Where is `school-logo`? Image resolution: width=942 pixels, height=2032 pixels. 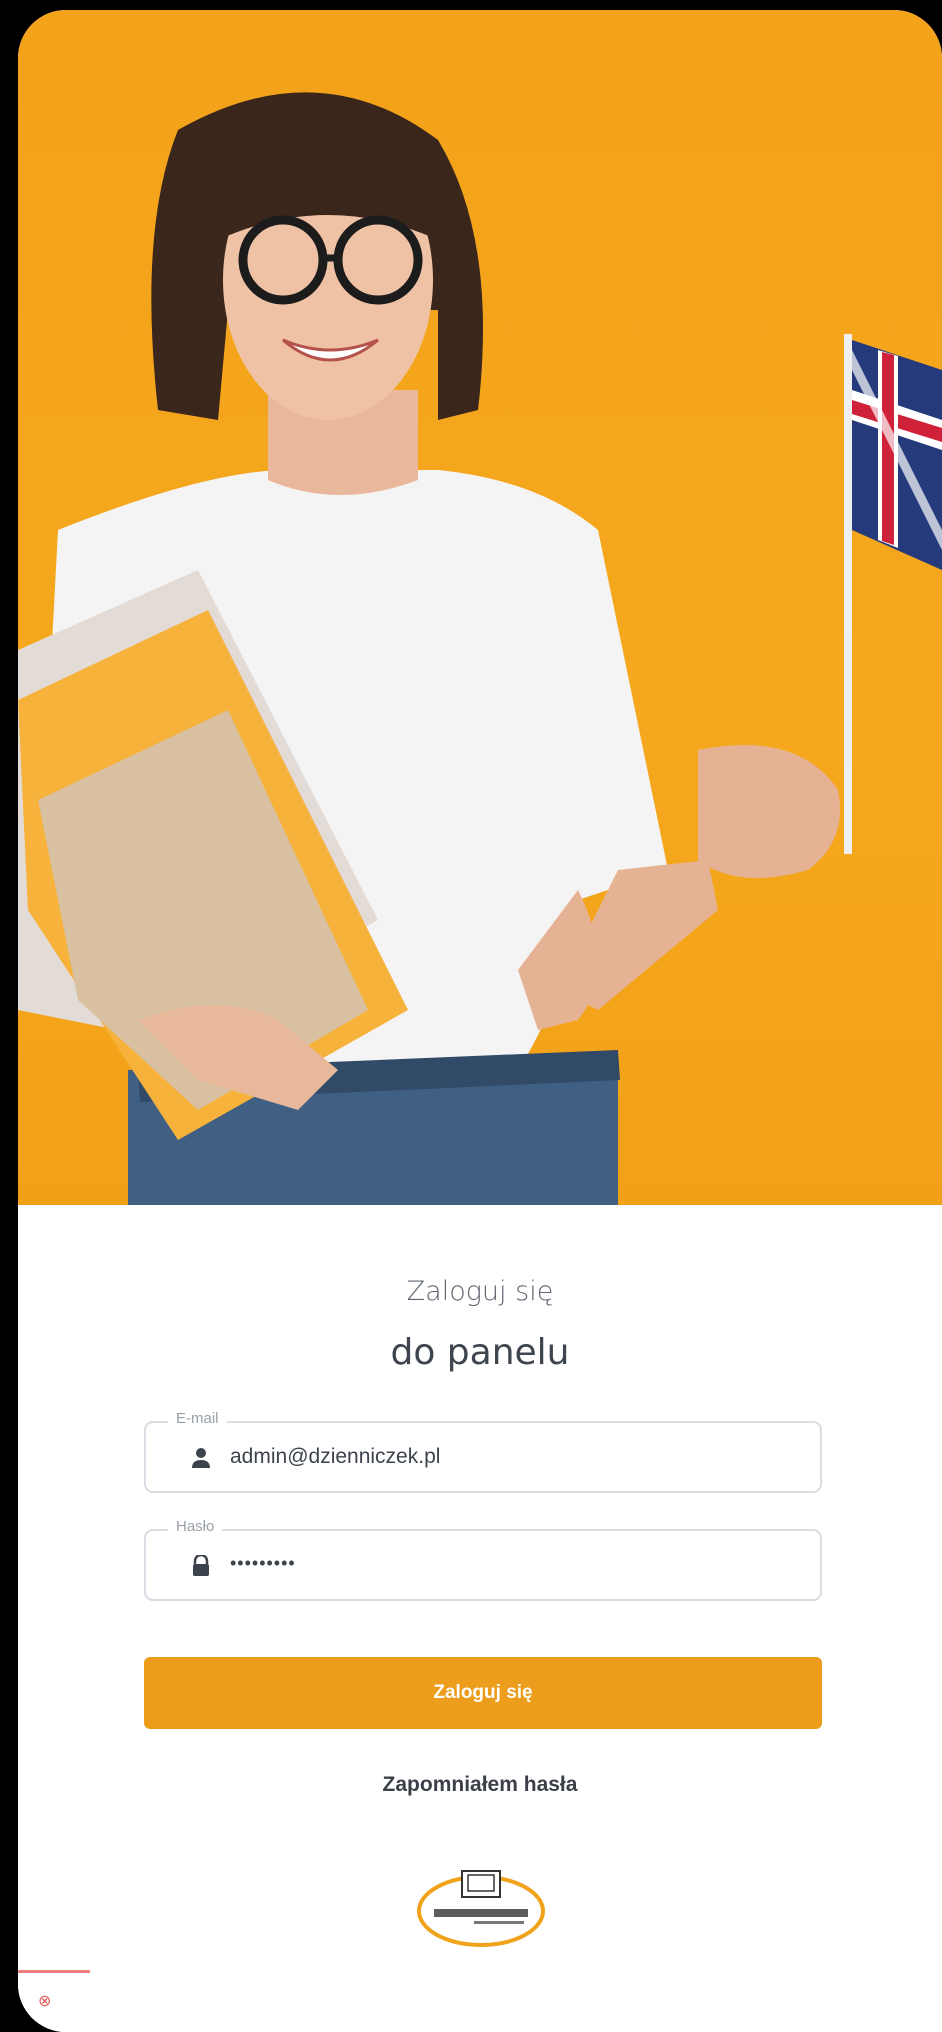
school-logo is located at coordinates (481, 1908).